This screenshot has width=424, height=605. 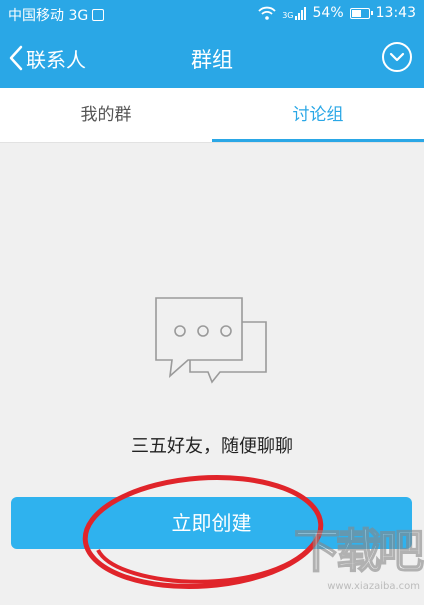 I want to click on status-left: 中国移动 3G, so click(x=56, y=15).